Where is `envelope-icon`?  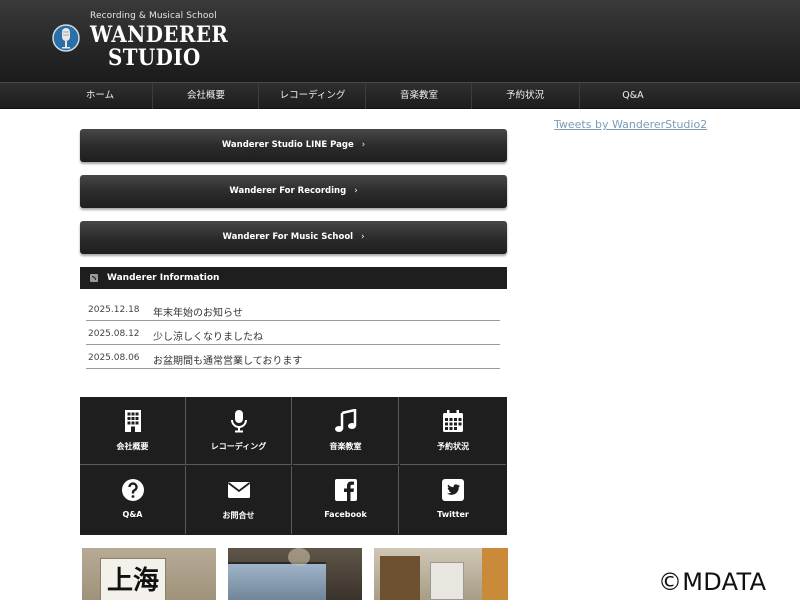
envelope-icon is located at coordinates (239, 490).